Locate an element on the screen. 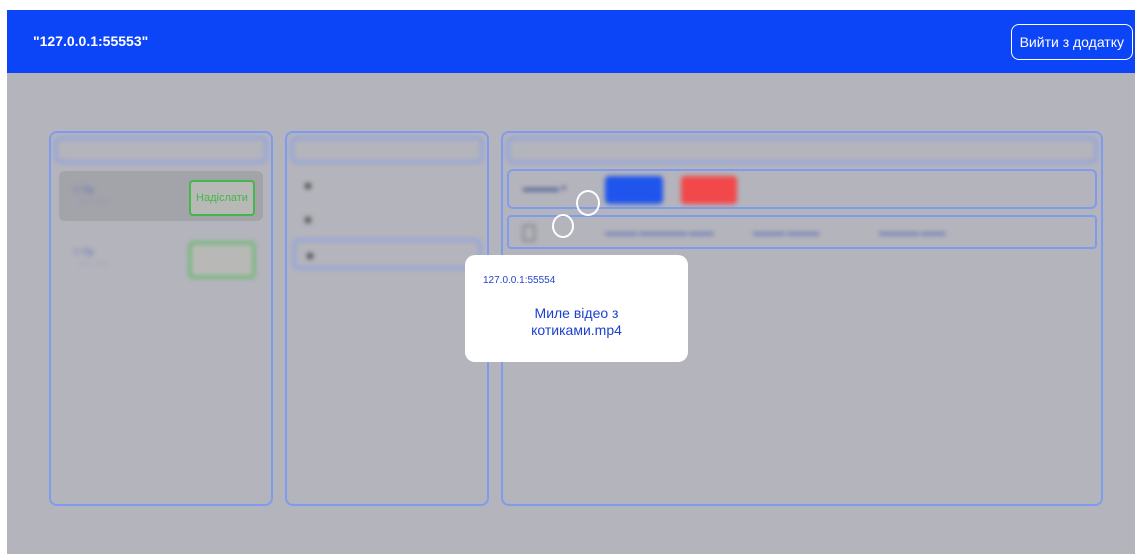 The height and width of the screenshot is (554, 1135). files-panel-header is located at coordinates (802, 150).